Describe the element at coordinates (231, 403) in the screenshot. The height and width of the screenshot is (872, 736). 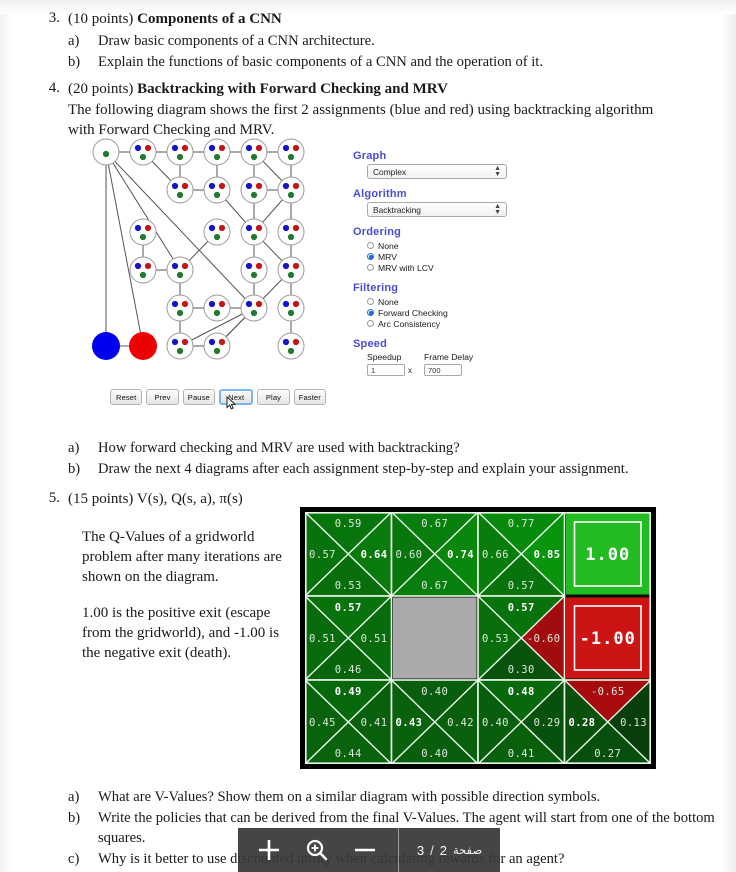
I see `mouse-cursor-icon` at that location.